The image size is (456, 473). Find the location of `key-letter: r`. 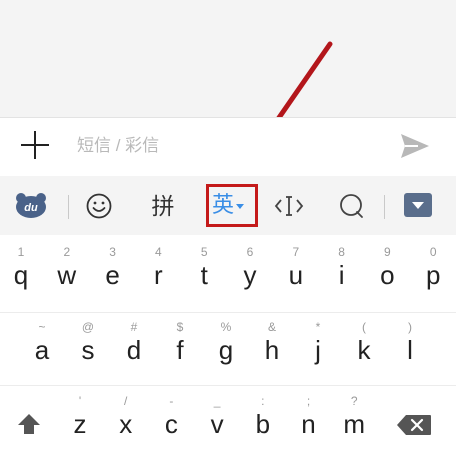

key-letter: r is located at coordinates (158, 275).